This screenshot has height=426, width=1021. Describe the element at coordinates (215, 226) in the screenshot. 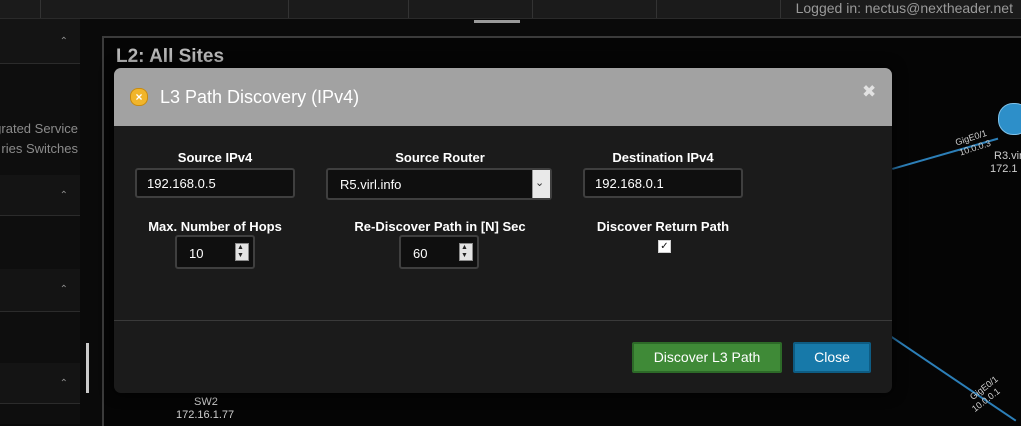

I see `max-hops-label: Max. Number of Hops` at that location.